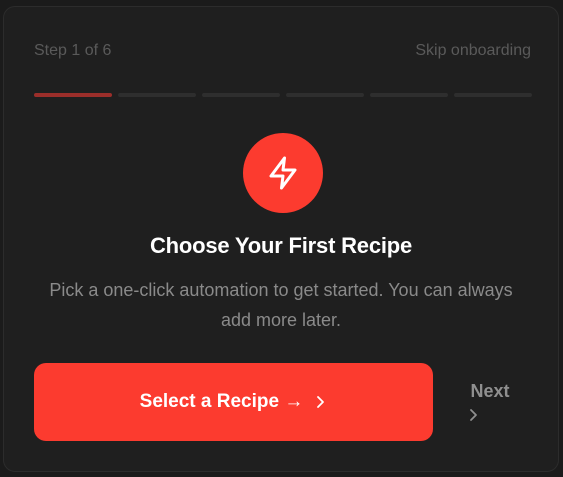  Describe the element at coordinates (73, 50) in the screenshot. I see `step-indicator: Step 1 of 6` at that location.